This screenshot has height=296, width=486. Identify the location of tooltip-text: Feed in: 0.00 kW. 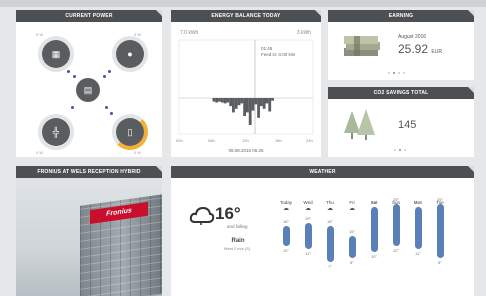
(278, 54).